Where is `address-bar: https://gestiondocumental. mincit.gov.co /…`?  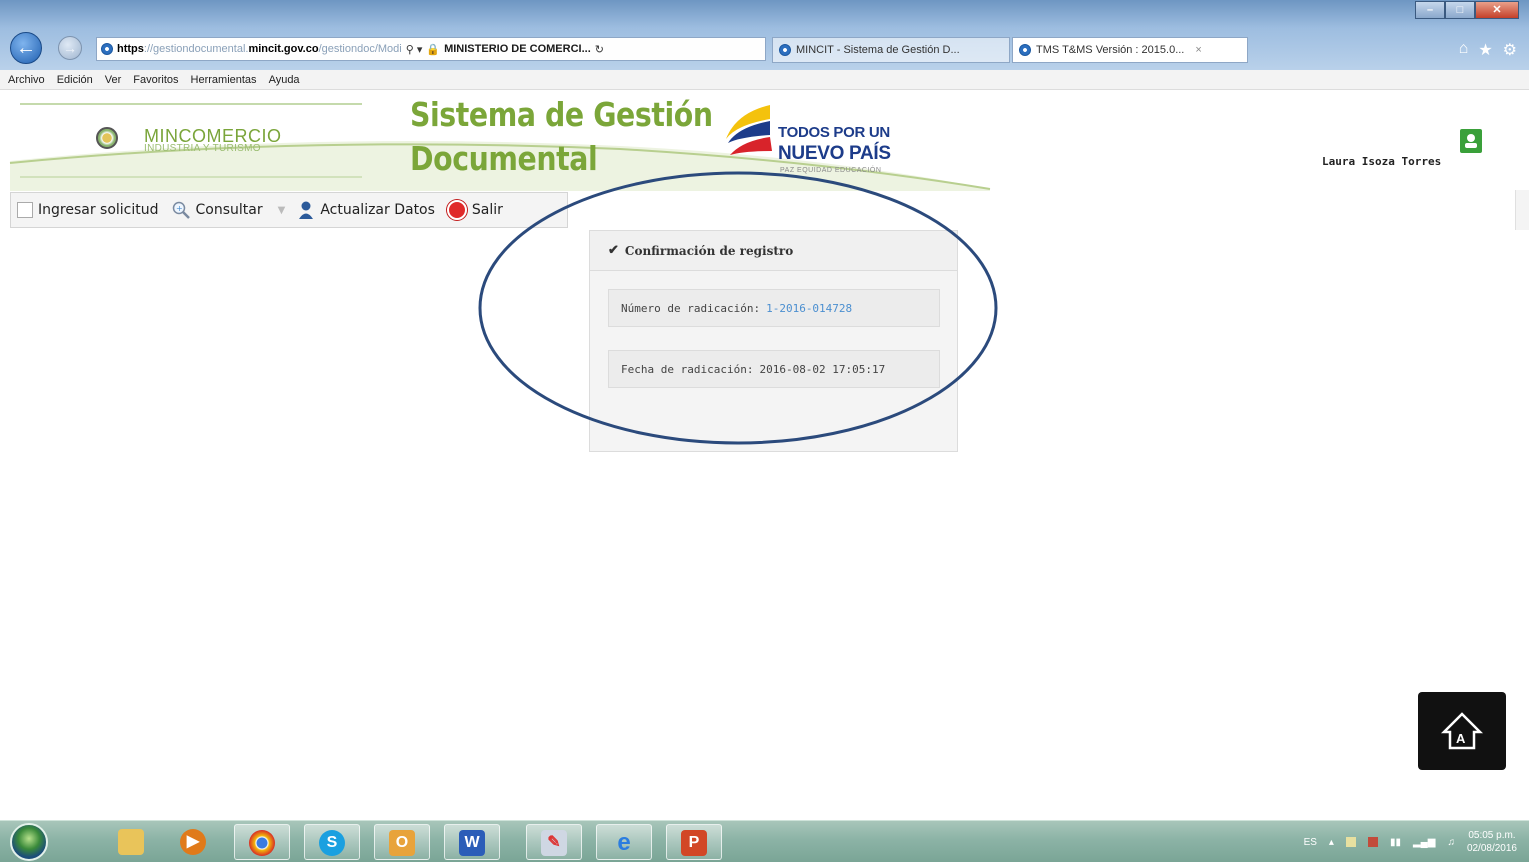
address-bar: https://gestiondocumental. mincit.gov.co /… is located at coordinates (431, 49).